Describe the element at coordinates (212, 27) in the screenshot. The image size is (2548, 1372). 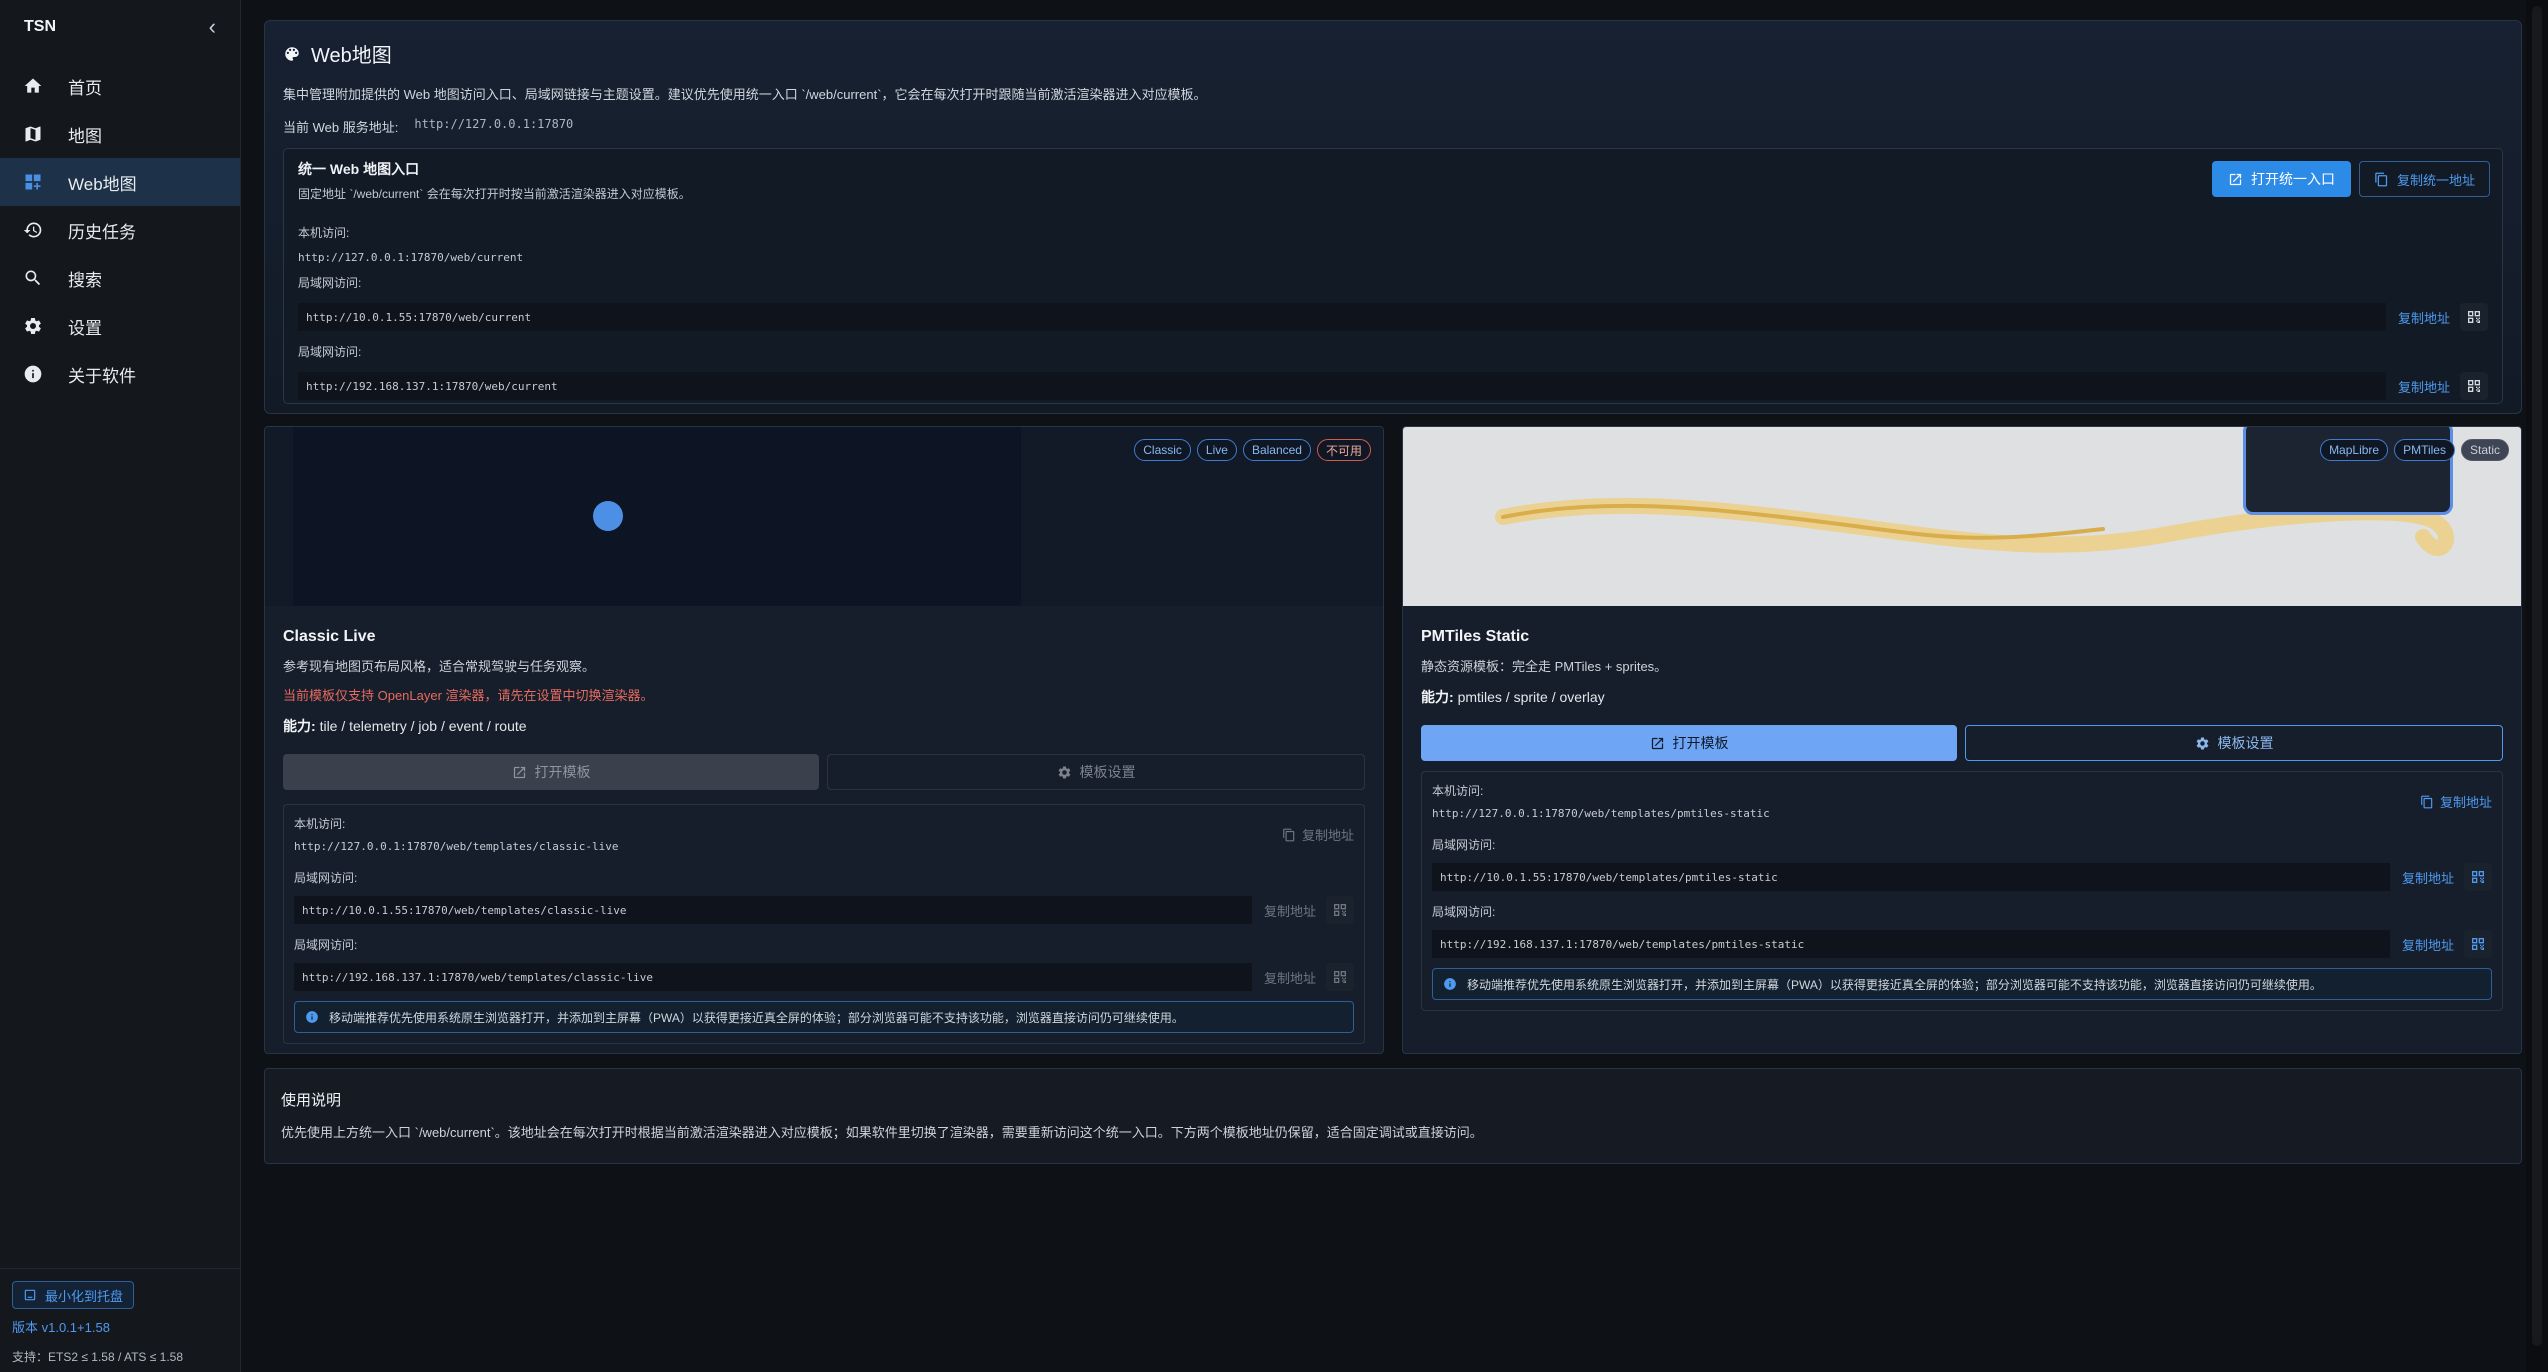
I see `chevron-left-icon: ‹` at that location.